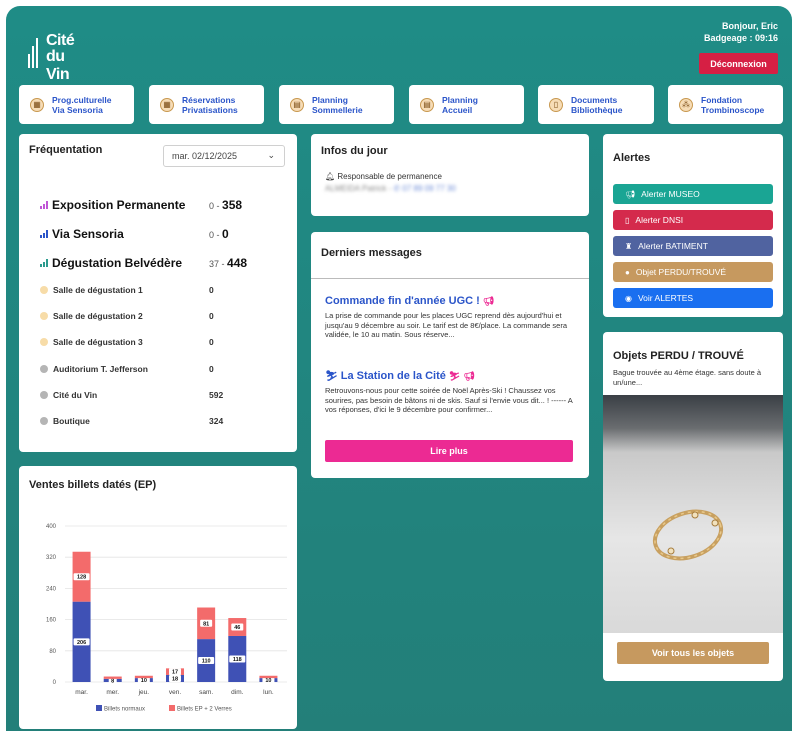 The image size is (798, 731). I want to click on nav-documents: ▯ Documents Bibliothèque, so click(596, 104).